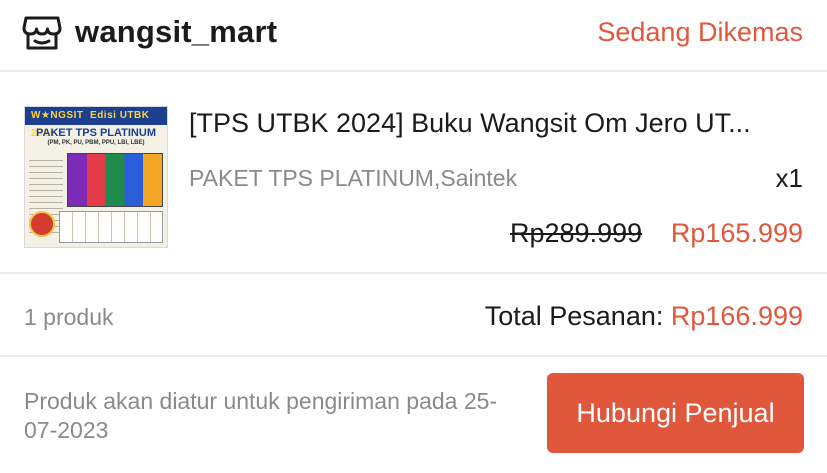  What do you see at coordinates (96, 143) in the screenshot?
I see `thumbnail-subline: (PM, PK, PU, PBM, PPU, LBI, LBE)` at bounding box center [96, 143].